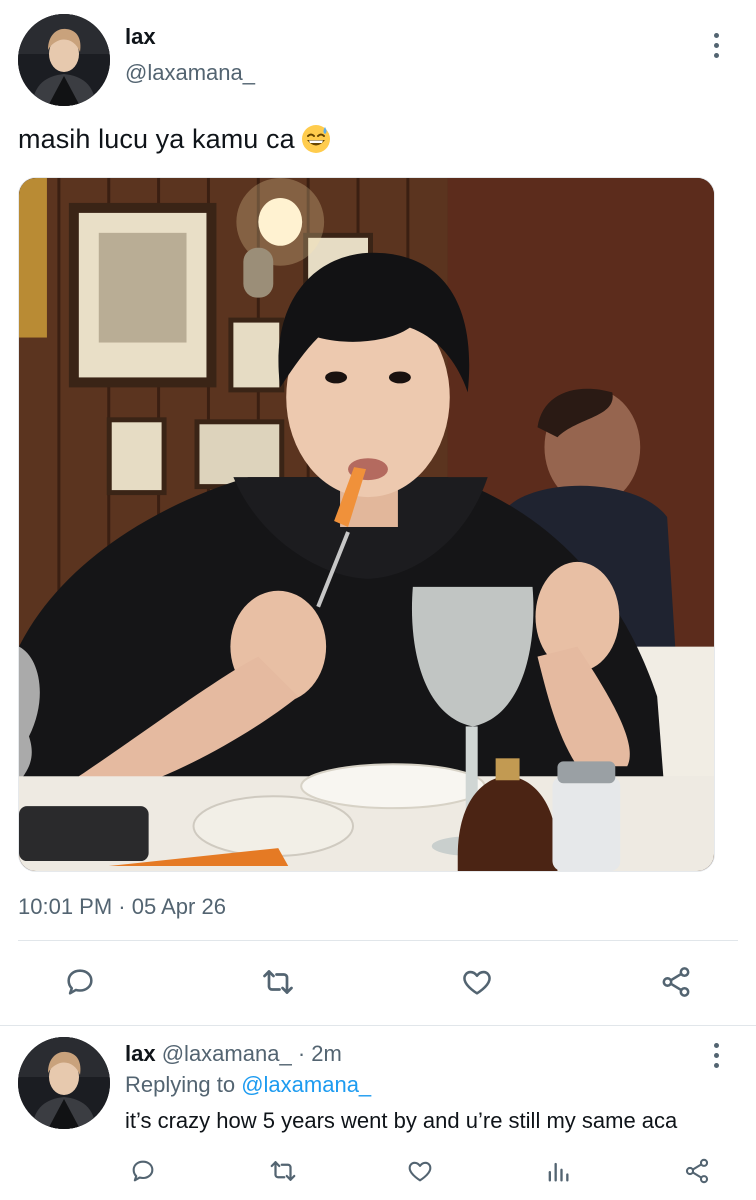 The width and height of the screenshot is (756, 1200). Describe the element at coordinates (140, 1053) in the screenshot. I see `reply-author-name: lax` at that location.